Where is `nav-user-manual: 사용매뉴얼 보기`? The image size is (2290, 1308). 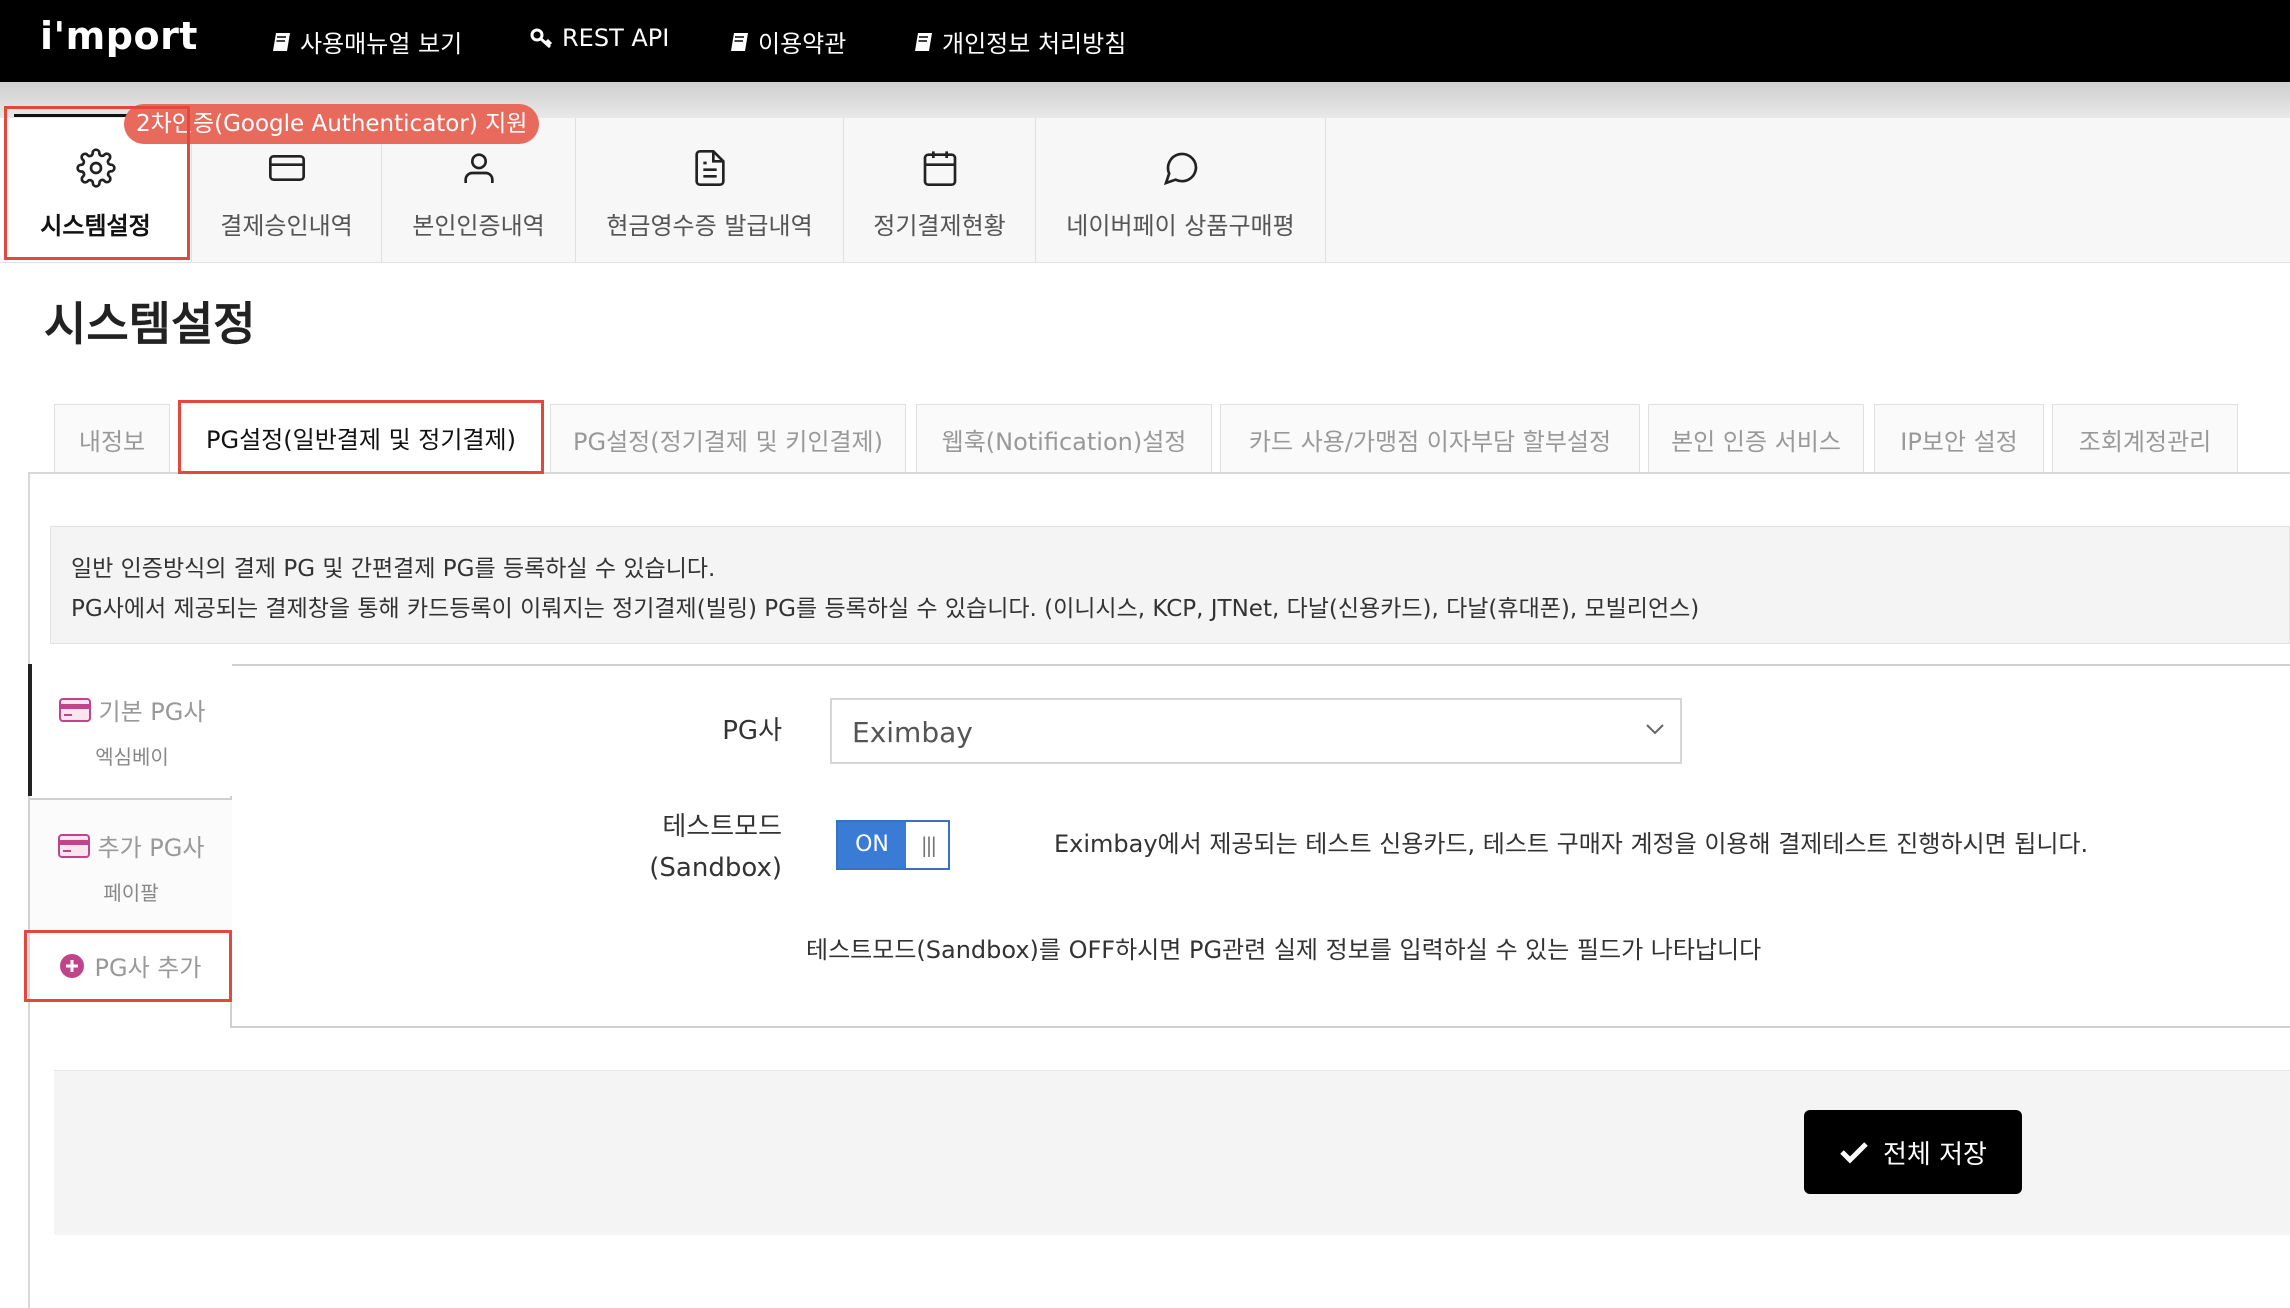 nav-user-manual: 사용매뉴얼 보기 is located at coordinates (367, 41).